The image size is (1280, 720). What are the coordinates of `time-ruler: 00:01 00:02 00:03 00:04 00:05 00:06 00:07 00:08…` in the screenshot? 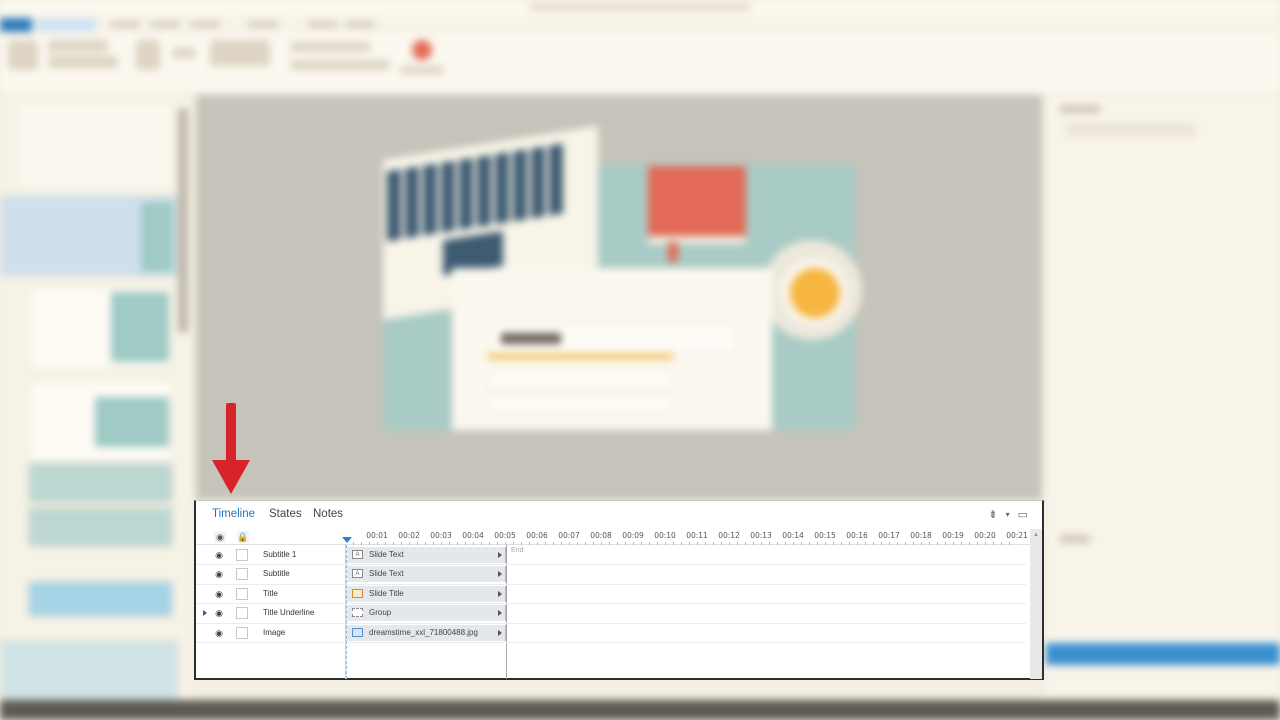 It's located at (687, 537).